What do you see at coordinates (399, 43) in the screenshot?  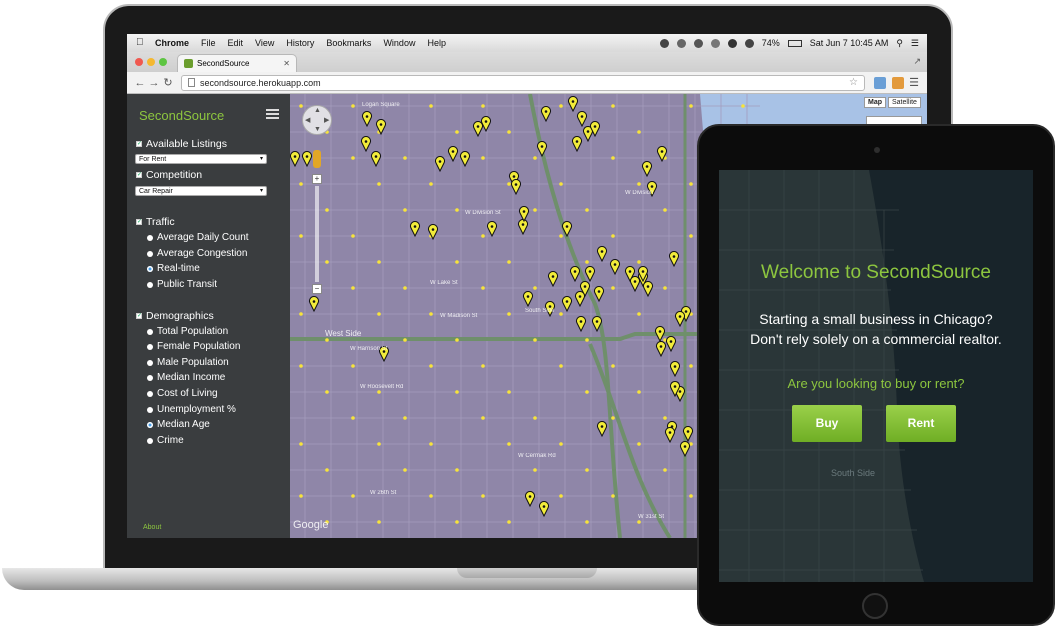 I see `menu-window: Window` at bounding box center [399, 43].